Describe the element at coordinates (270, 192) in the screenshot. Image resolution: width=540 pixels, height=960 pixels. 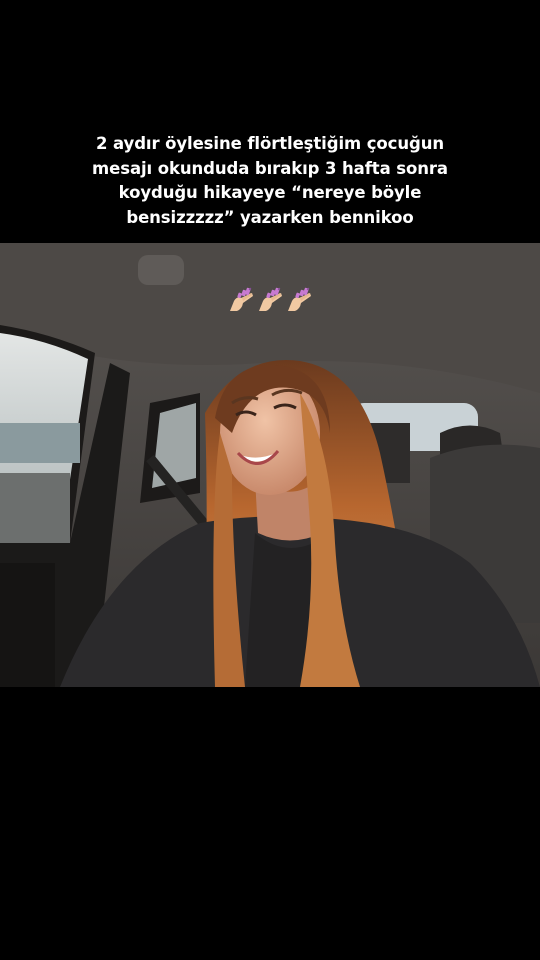
I see `caption-line-3: koyduğu hikayeye “nereye böyle` at that location.